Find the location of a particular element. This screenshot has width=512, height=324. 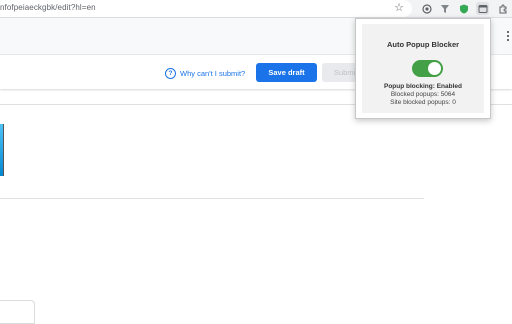

help-icon: ? is located at coordinates (170, 73).